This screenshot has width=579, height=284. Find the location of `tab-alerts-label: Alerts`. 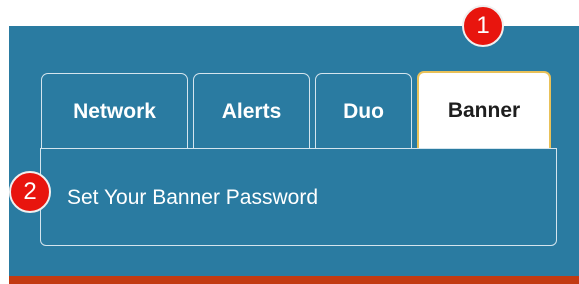

tab-alerts-label: Alerts is located at coordinates (251, 111).